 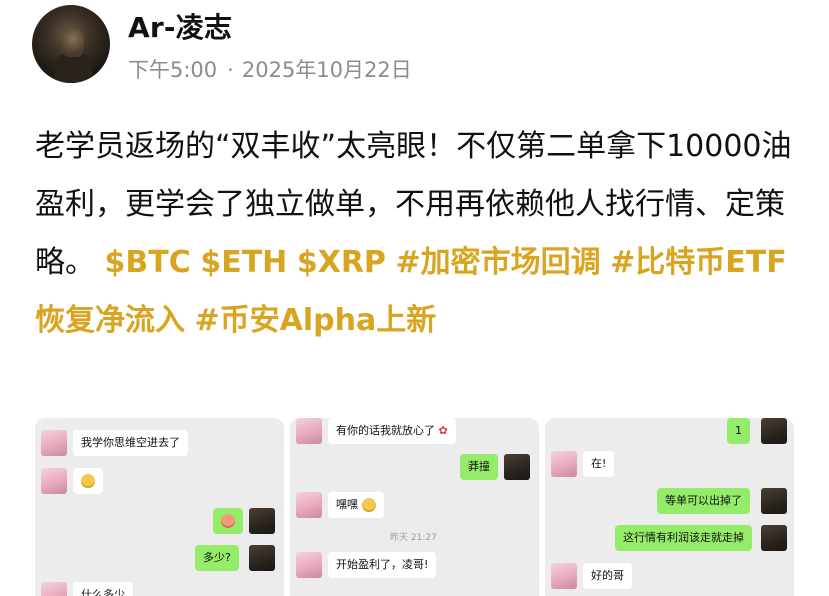 I want to click on author-name: Ar-凌志, so click(x=180, y=26).